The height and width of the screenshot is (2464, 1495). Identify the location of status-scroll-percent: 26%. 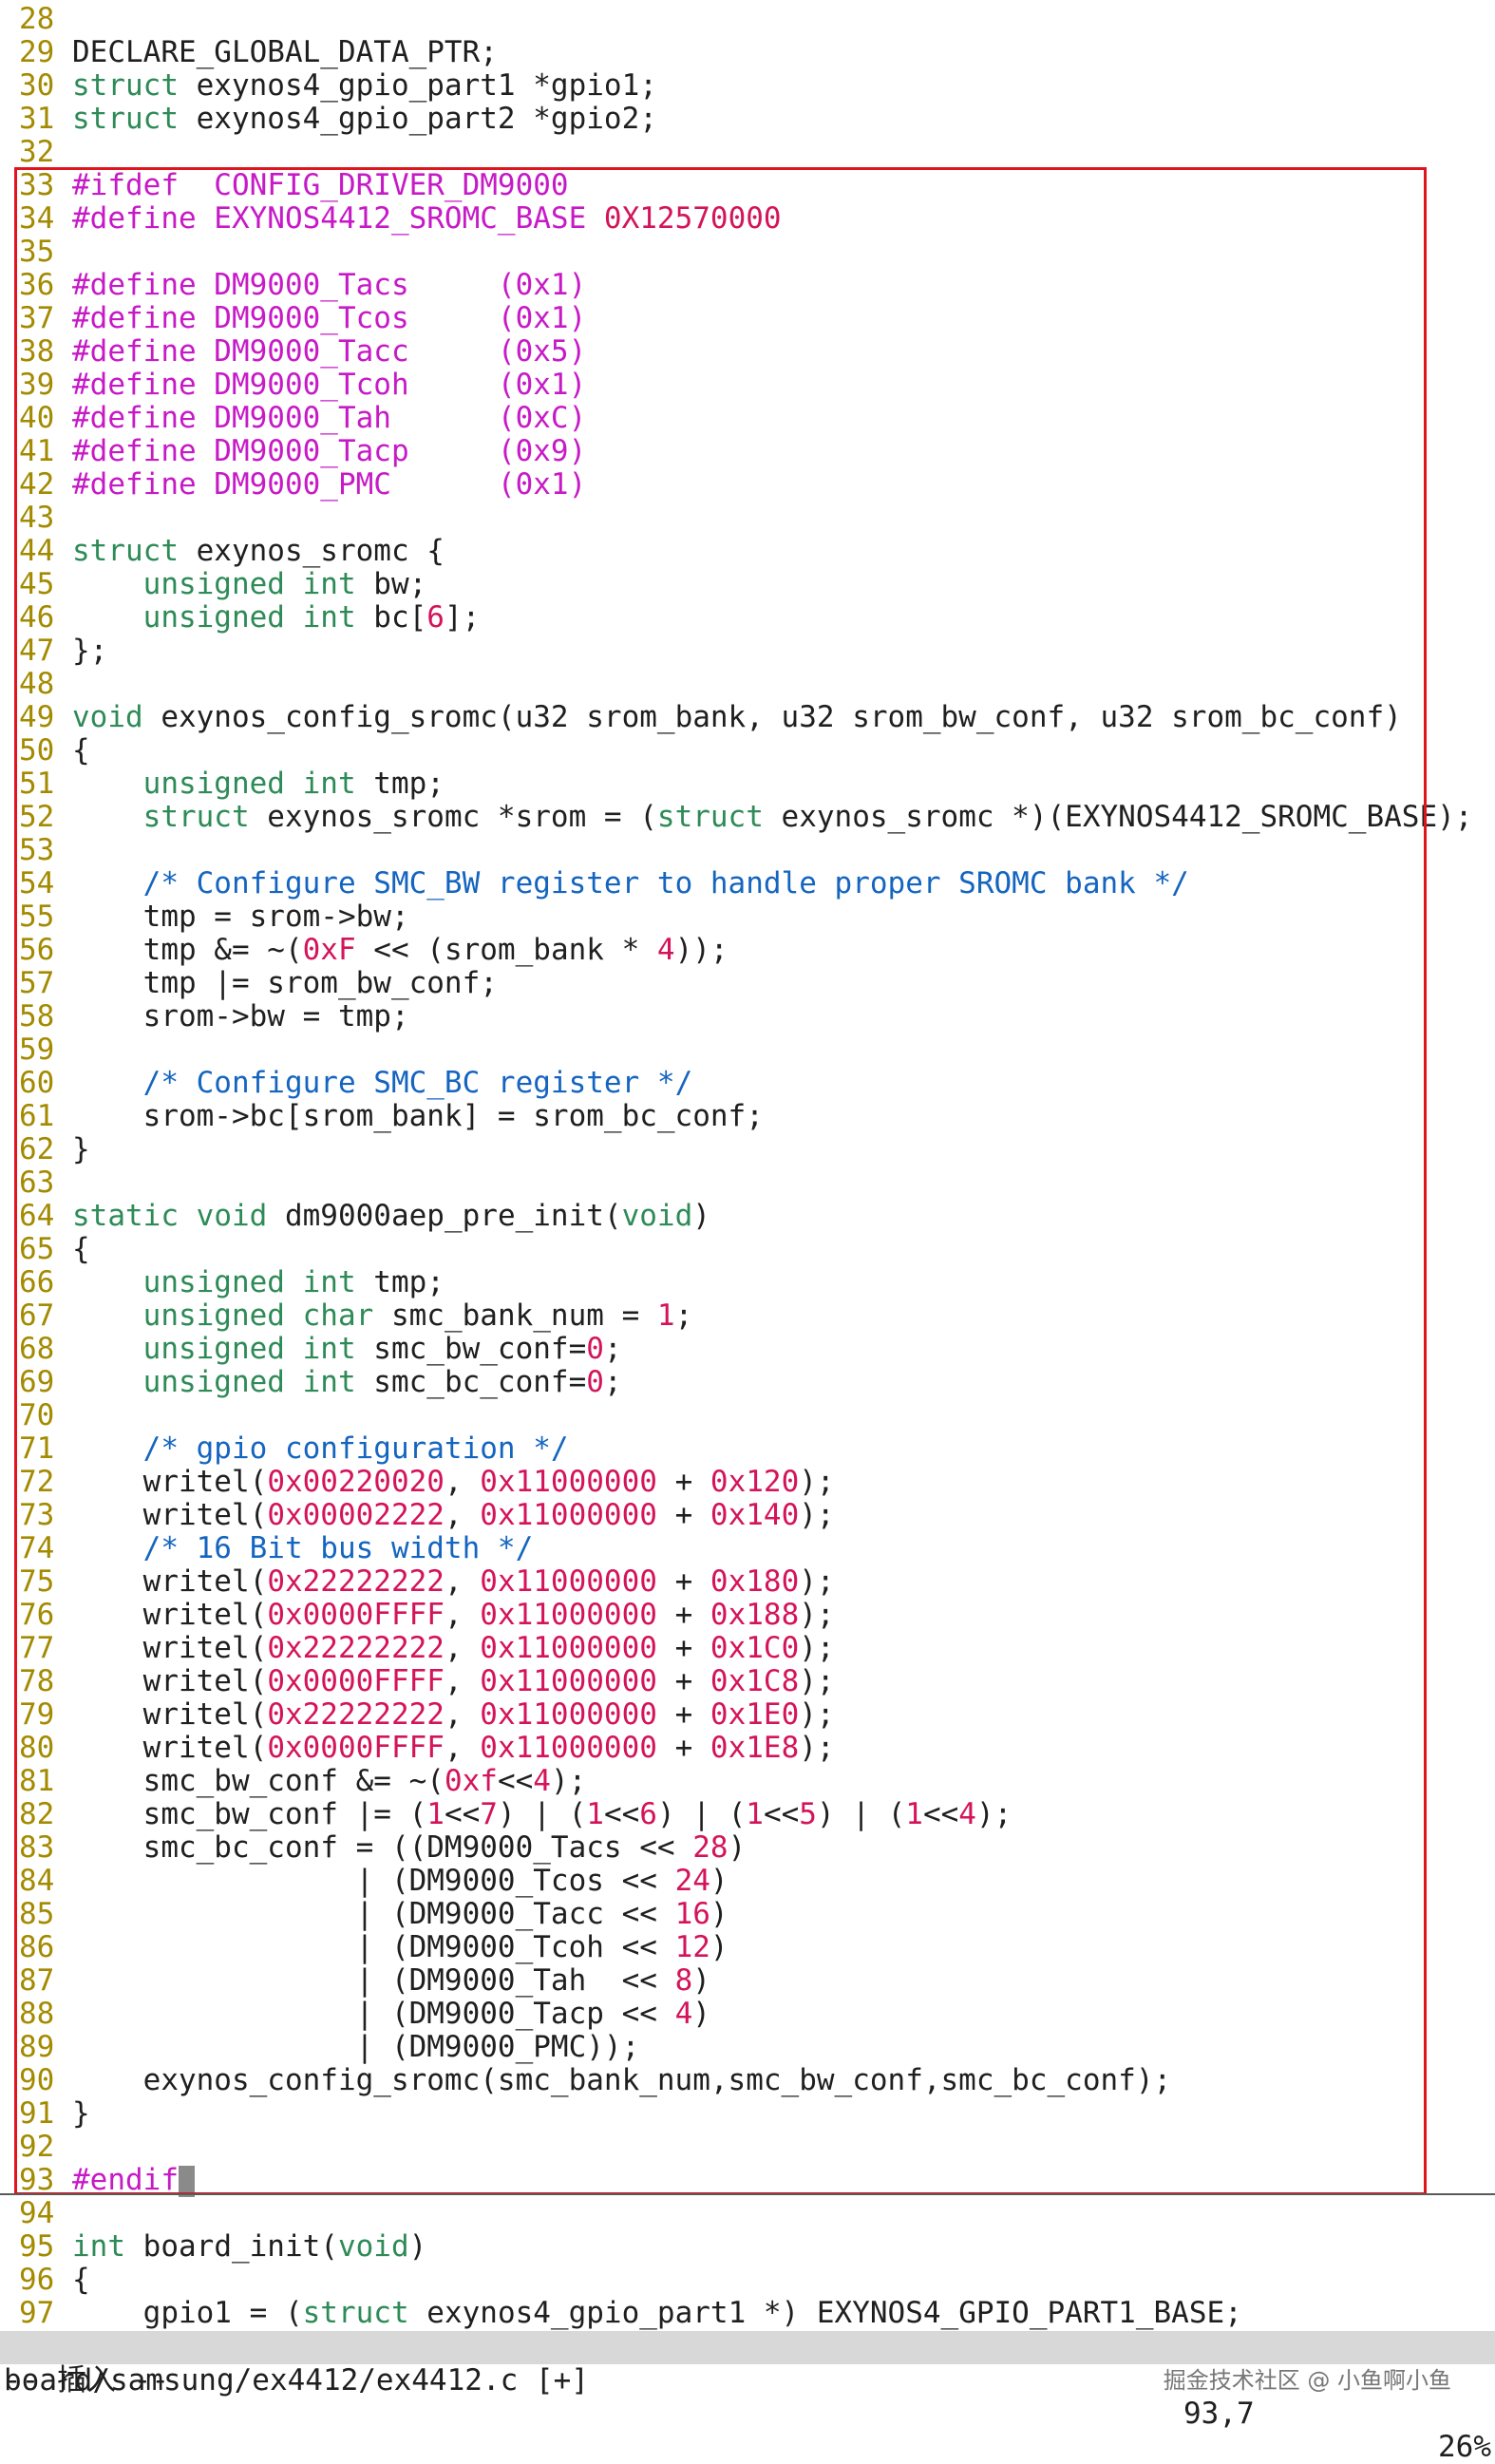
(1464, 2447).